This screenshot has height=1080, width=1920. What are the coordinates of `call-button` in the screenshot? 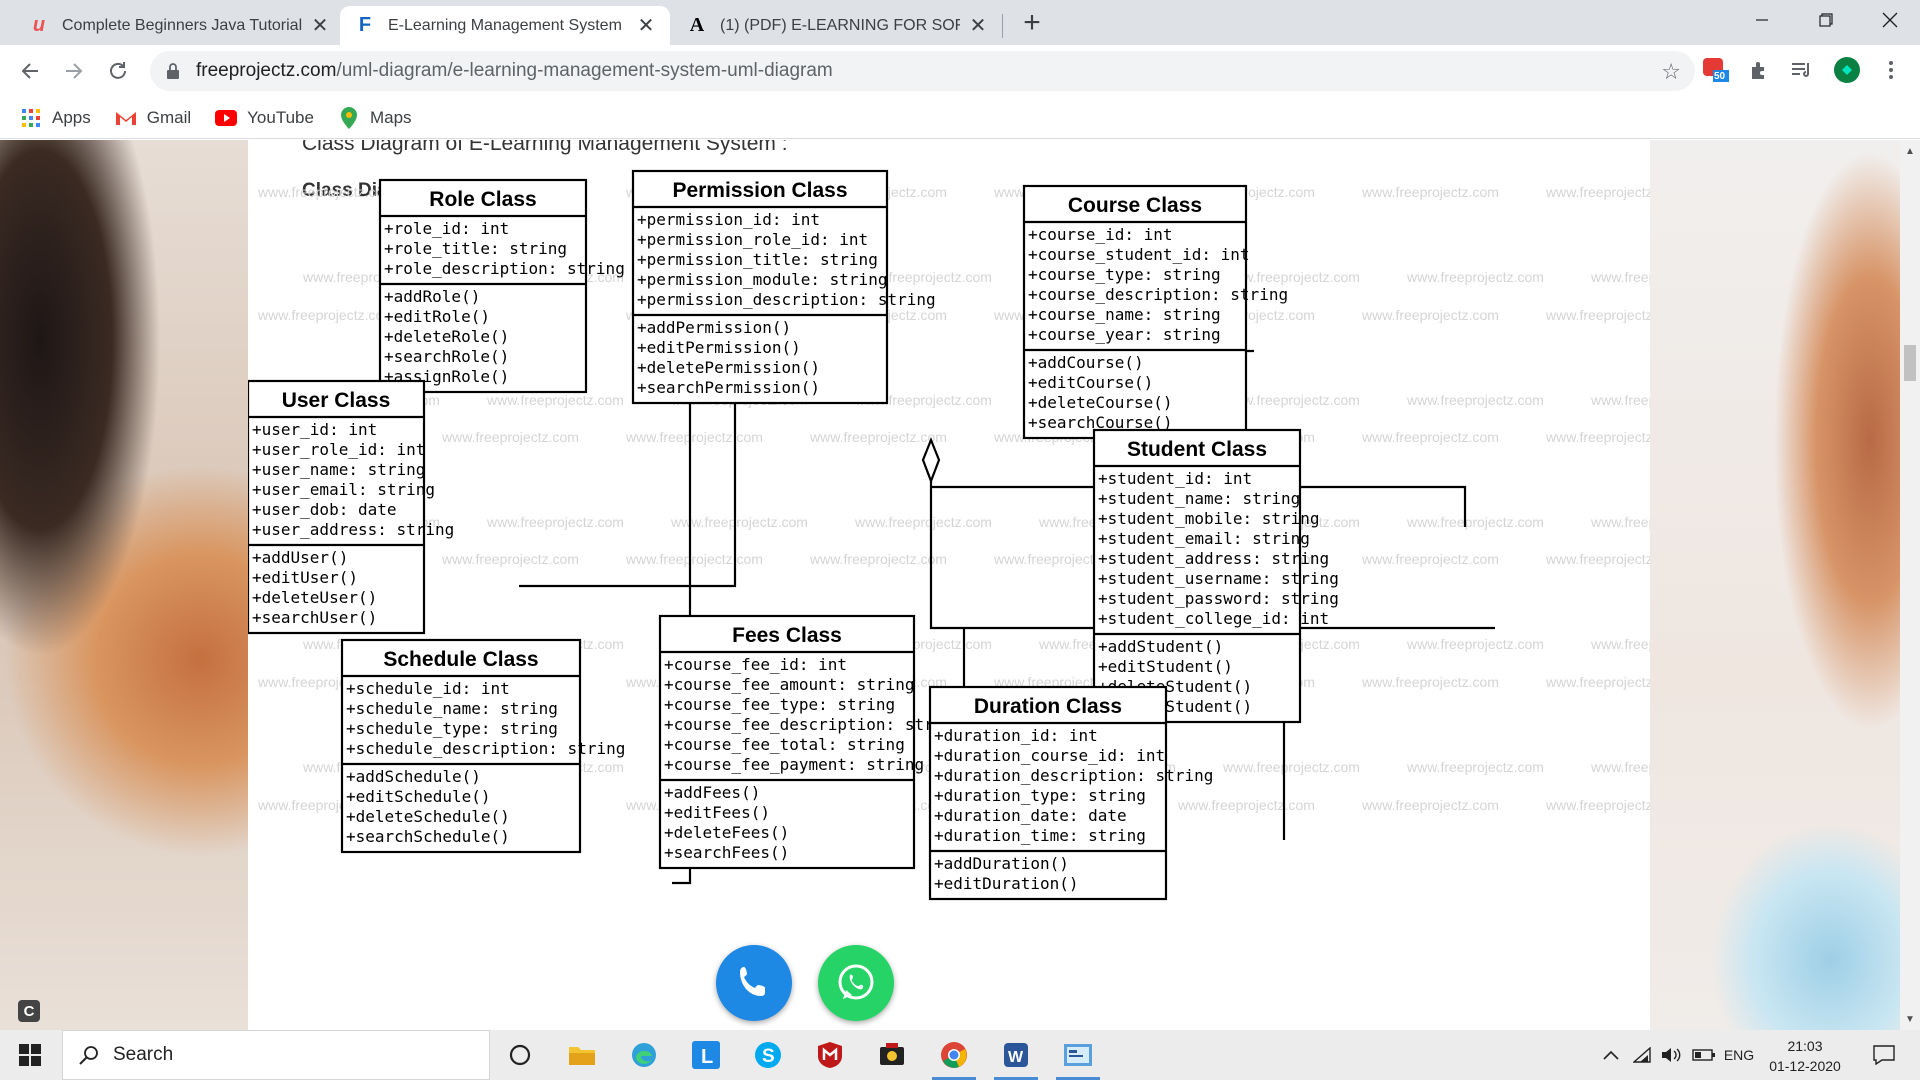 It's located at (754, 983).